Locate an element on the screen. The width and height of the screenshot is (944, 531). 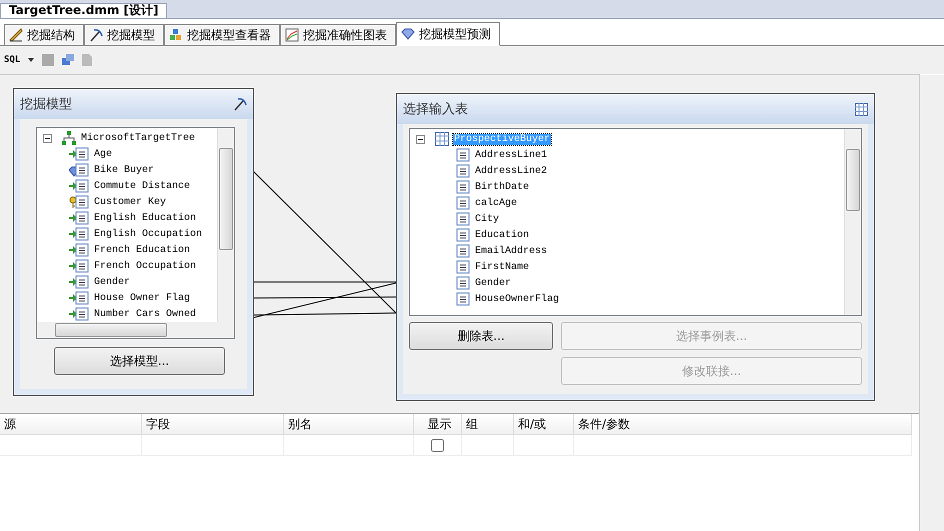
tree-item: French Occupation is located at coordinates (145, 266).